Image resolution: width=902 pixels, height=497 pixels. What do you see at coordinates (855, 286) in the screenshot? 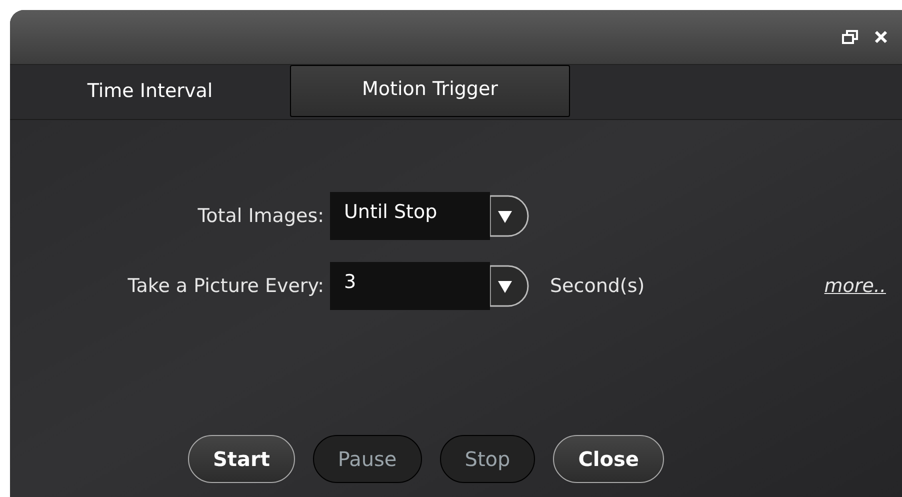
I see `more-link: more..` at bounding box center [855, 286].